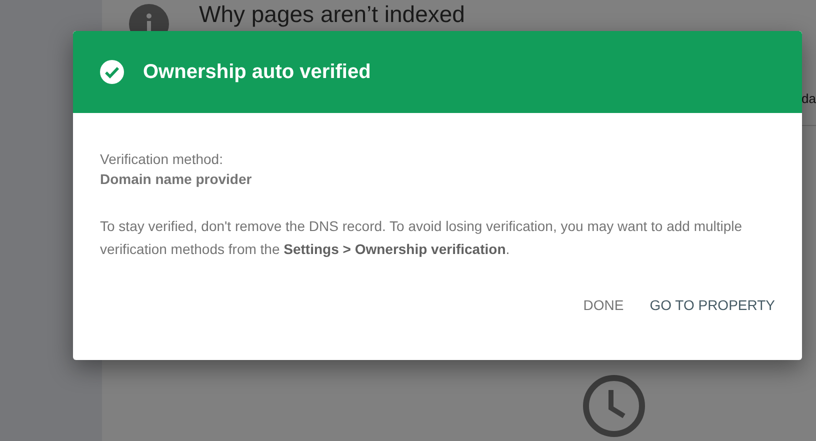 Image resolution: width=816 pixels, height=441 pixels. What do you see at coordinates (712, 305) in the screenshot?
I see `go-to-property-button: GO TO PROPERTY` at bounding box center [712, 305].